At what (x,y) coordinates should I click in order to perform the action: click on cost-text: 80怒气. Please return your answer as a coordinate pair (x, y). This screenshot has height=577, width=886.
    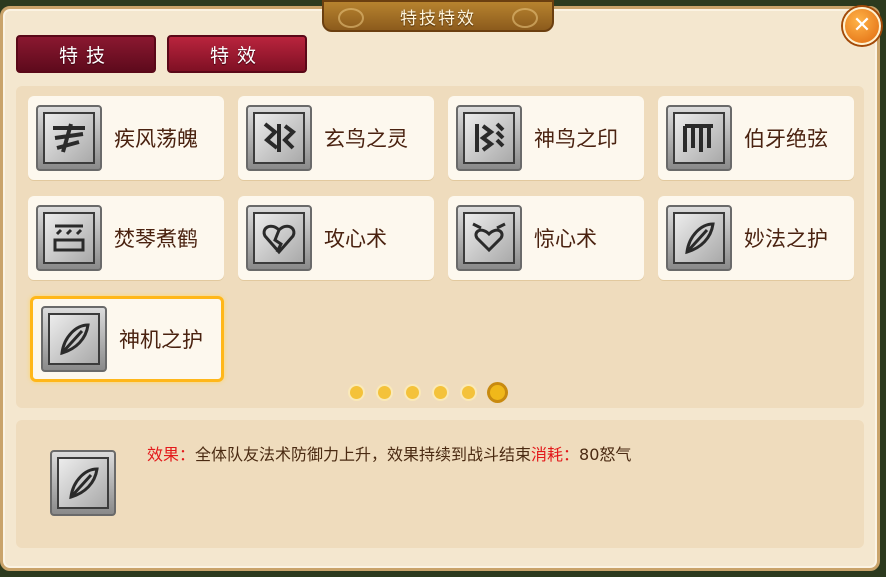
    Looking at the image, I should click on (605, 454).